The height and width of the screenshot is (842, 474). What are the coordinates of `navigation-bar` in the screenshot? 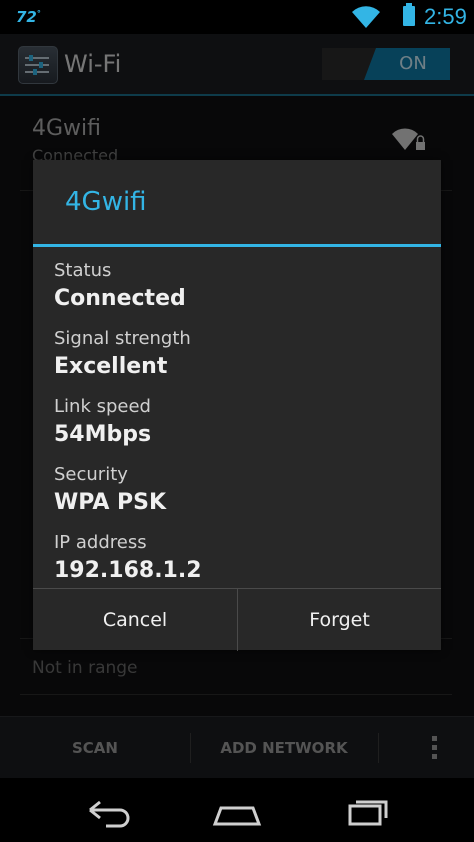 It's located at (237, 810).